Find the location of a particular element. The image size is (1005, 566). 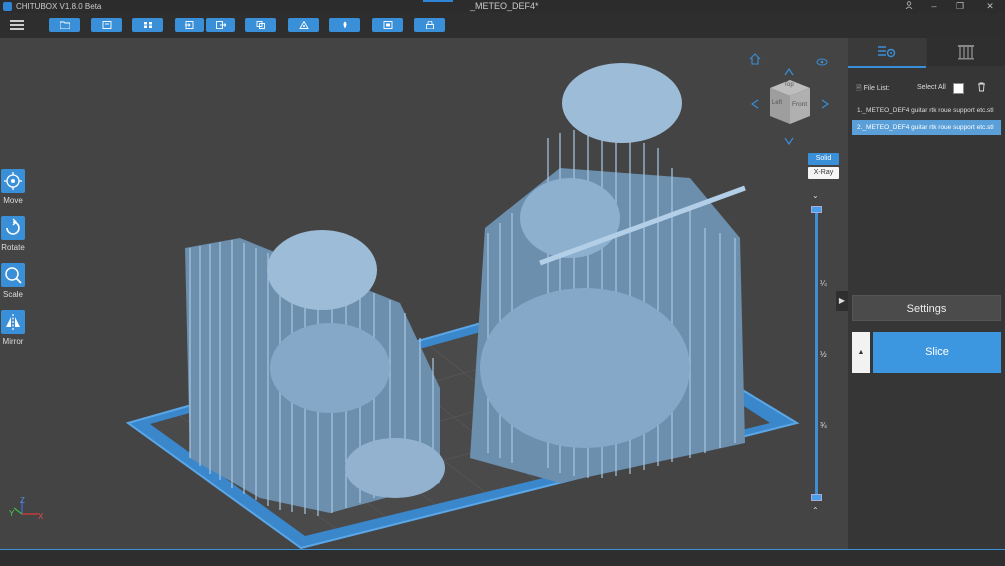

rotate-right-arrow is located at coordinates (825, 102).